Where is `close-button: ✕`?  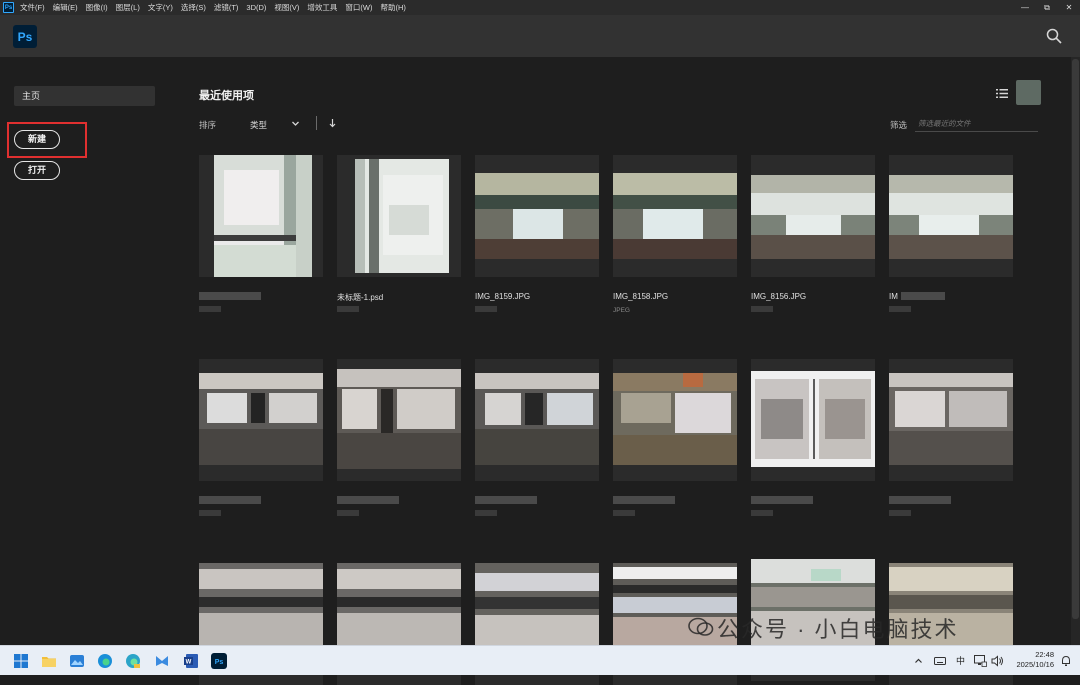
close-button: ✕ is located at coordinates (1069, 7).